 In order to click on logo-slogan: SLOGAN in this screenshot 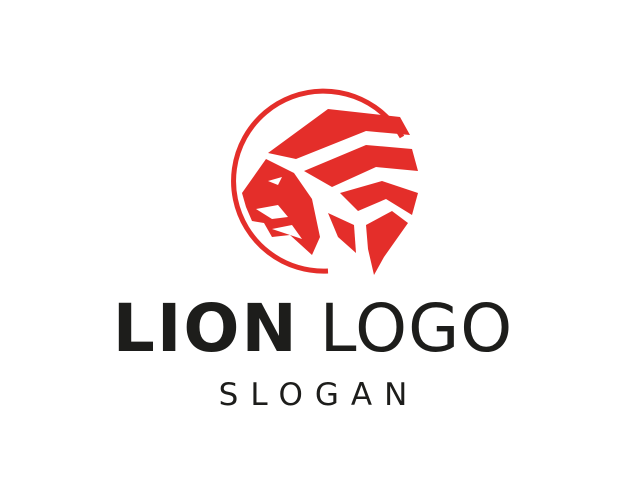, I will do `click(319, 395)`.